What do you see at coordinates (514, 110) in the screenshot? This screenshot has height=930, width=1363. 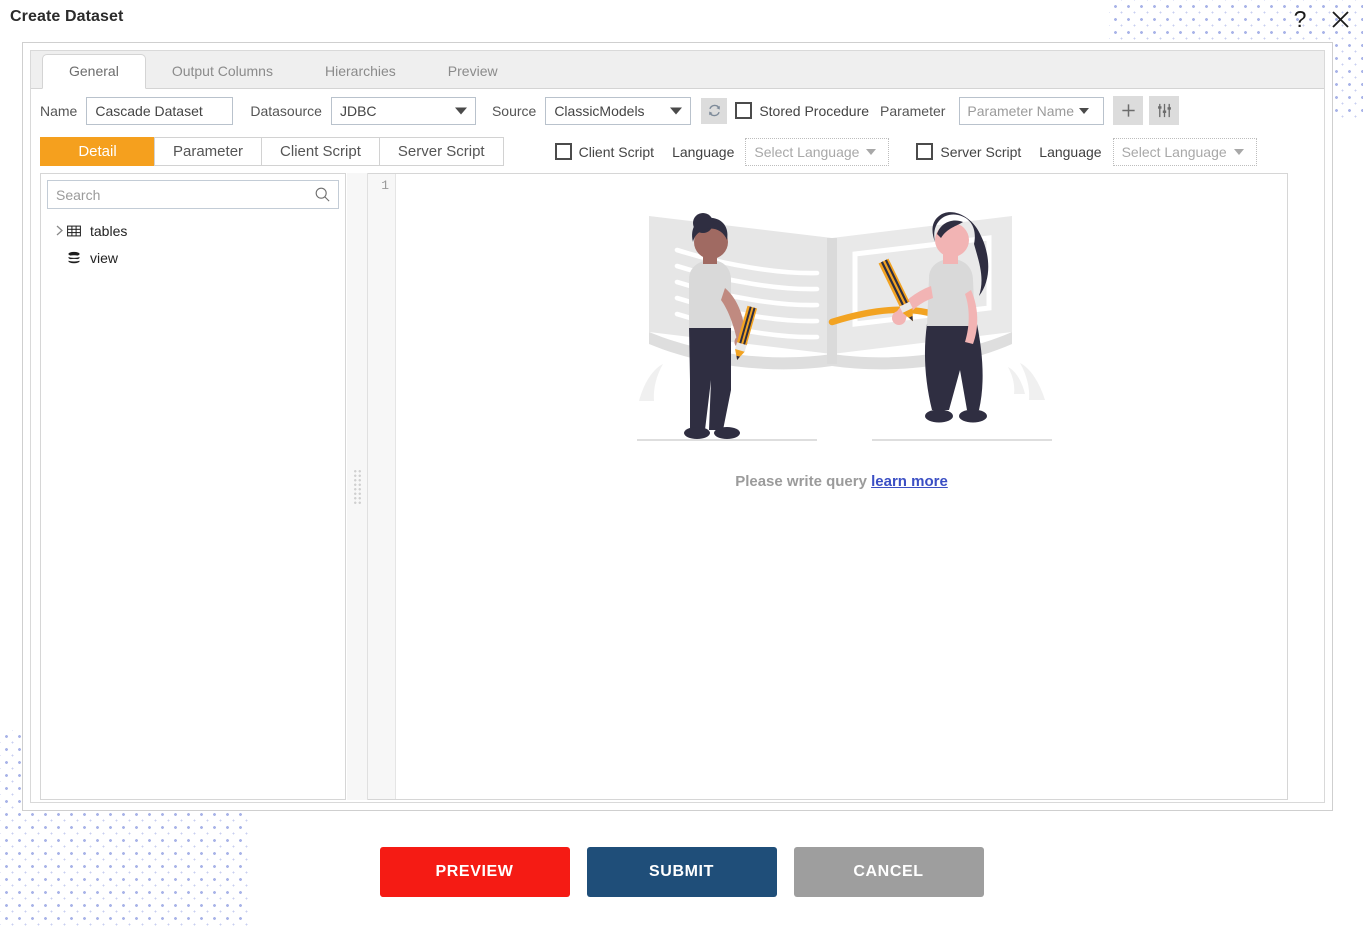 I see `source-label: Source` at bounding box center [514, 110].